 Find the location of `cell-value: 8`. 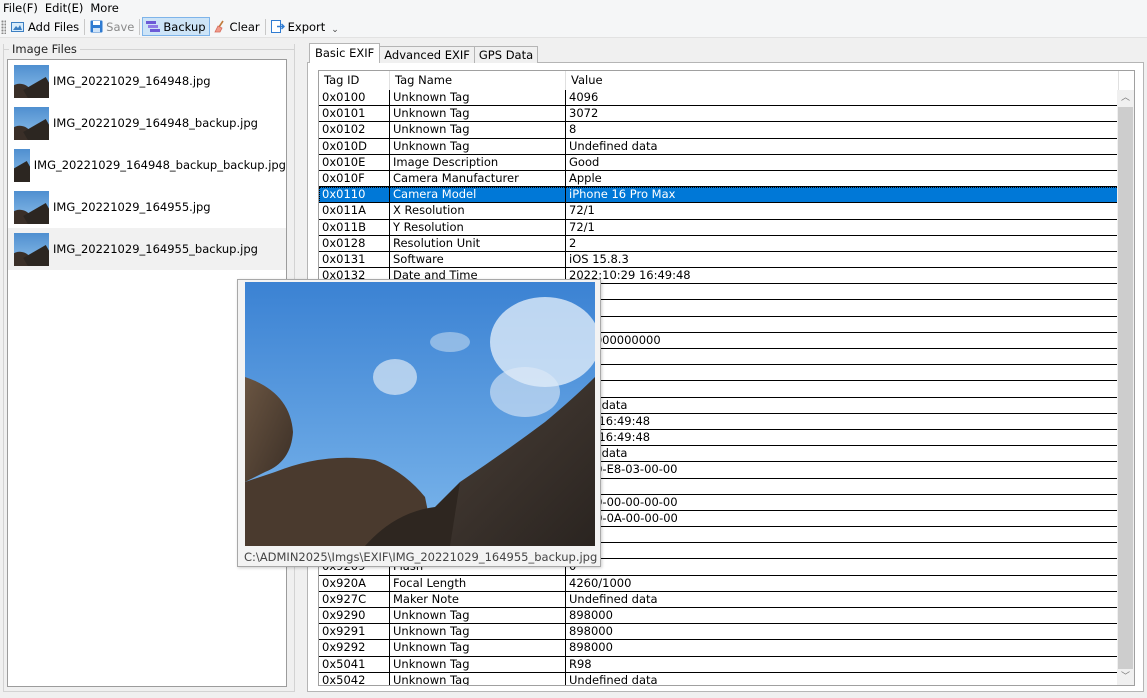

cell-value: 8 is located at coordinates (842, 130).